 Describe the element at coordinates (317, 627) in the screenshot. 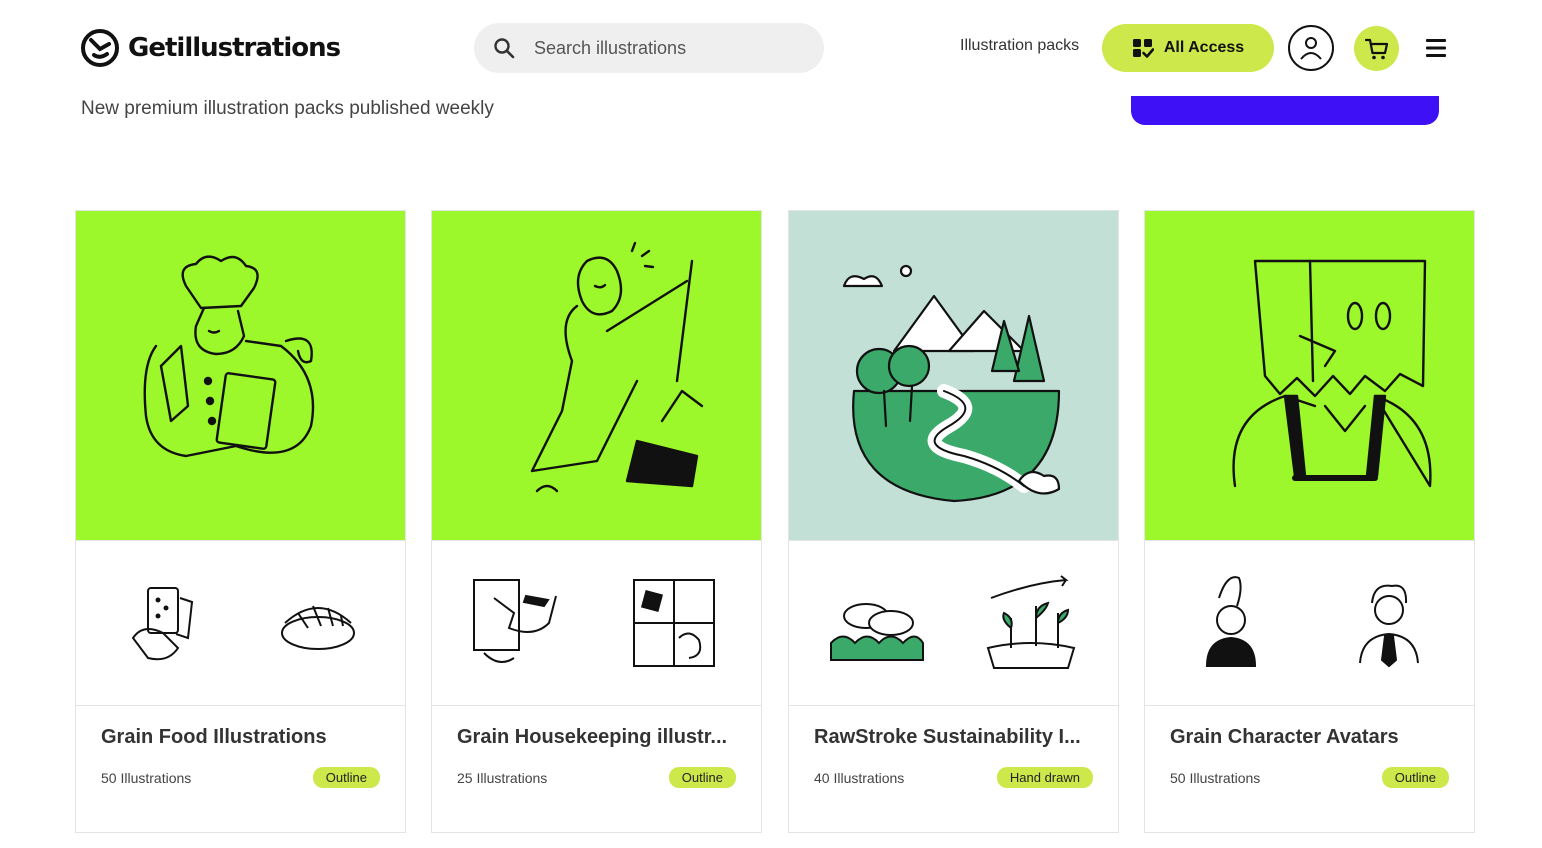

I see `sushi-thumbnail` at that location.